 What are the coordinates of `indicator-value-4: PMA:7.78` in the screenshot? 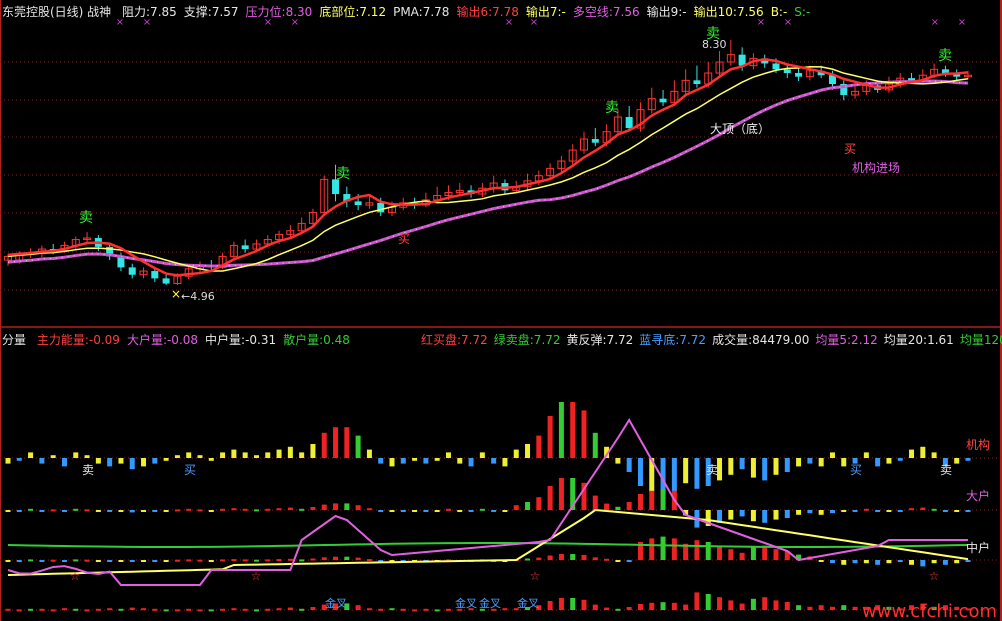 It's located at (421, 12).